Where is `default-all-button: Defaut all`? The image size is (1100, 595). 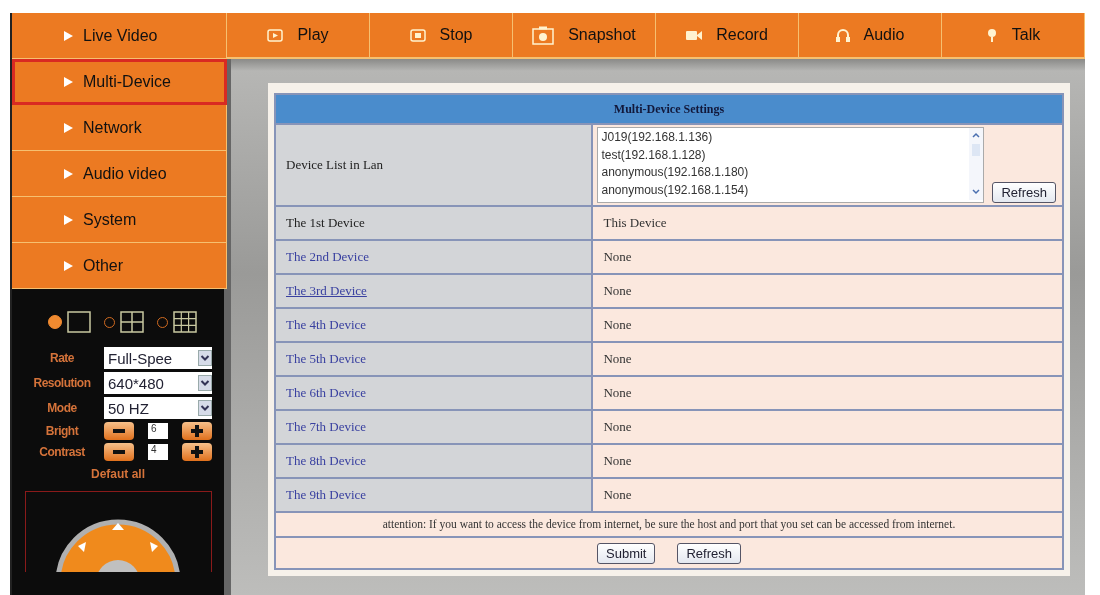 default-all-button: Defaut all is located at coordinates (118, 474).